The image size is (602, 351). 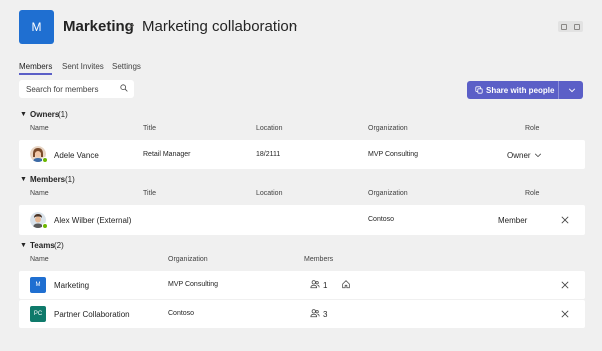 What do you see at coordinates (268, 154) in the screenshot?
I see `member-location: 18/2111` at bounding box center [268, 154].